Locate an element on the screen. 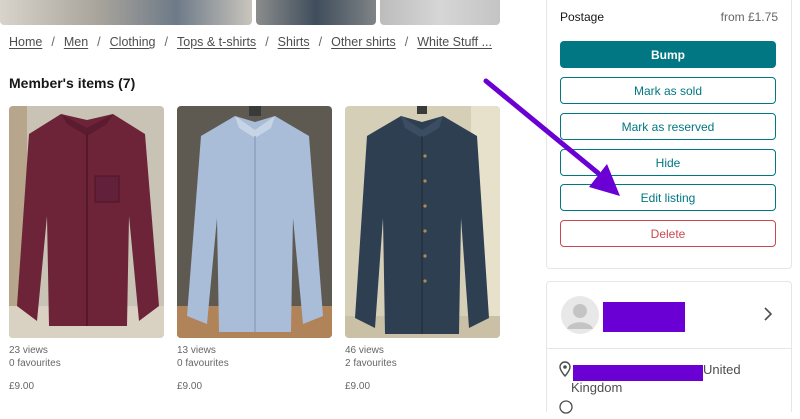  chevron-right-icon is located at coordinates (768, 316).